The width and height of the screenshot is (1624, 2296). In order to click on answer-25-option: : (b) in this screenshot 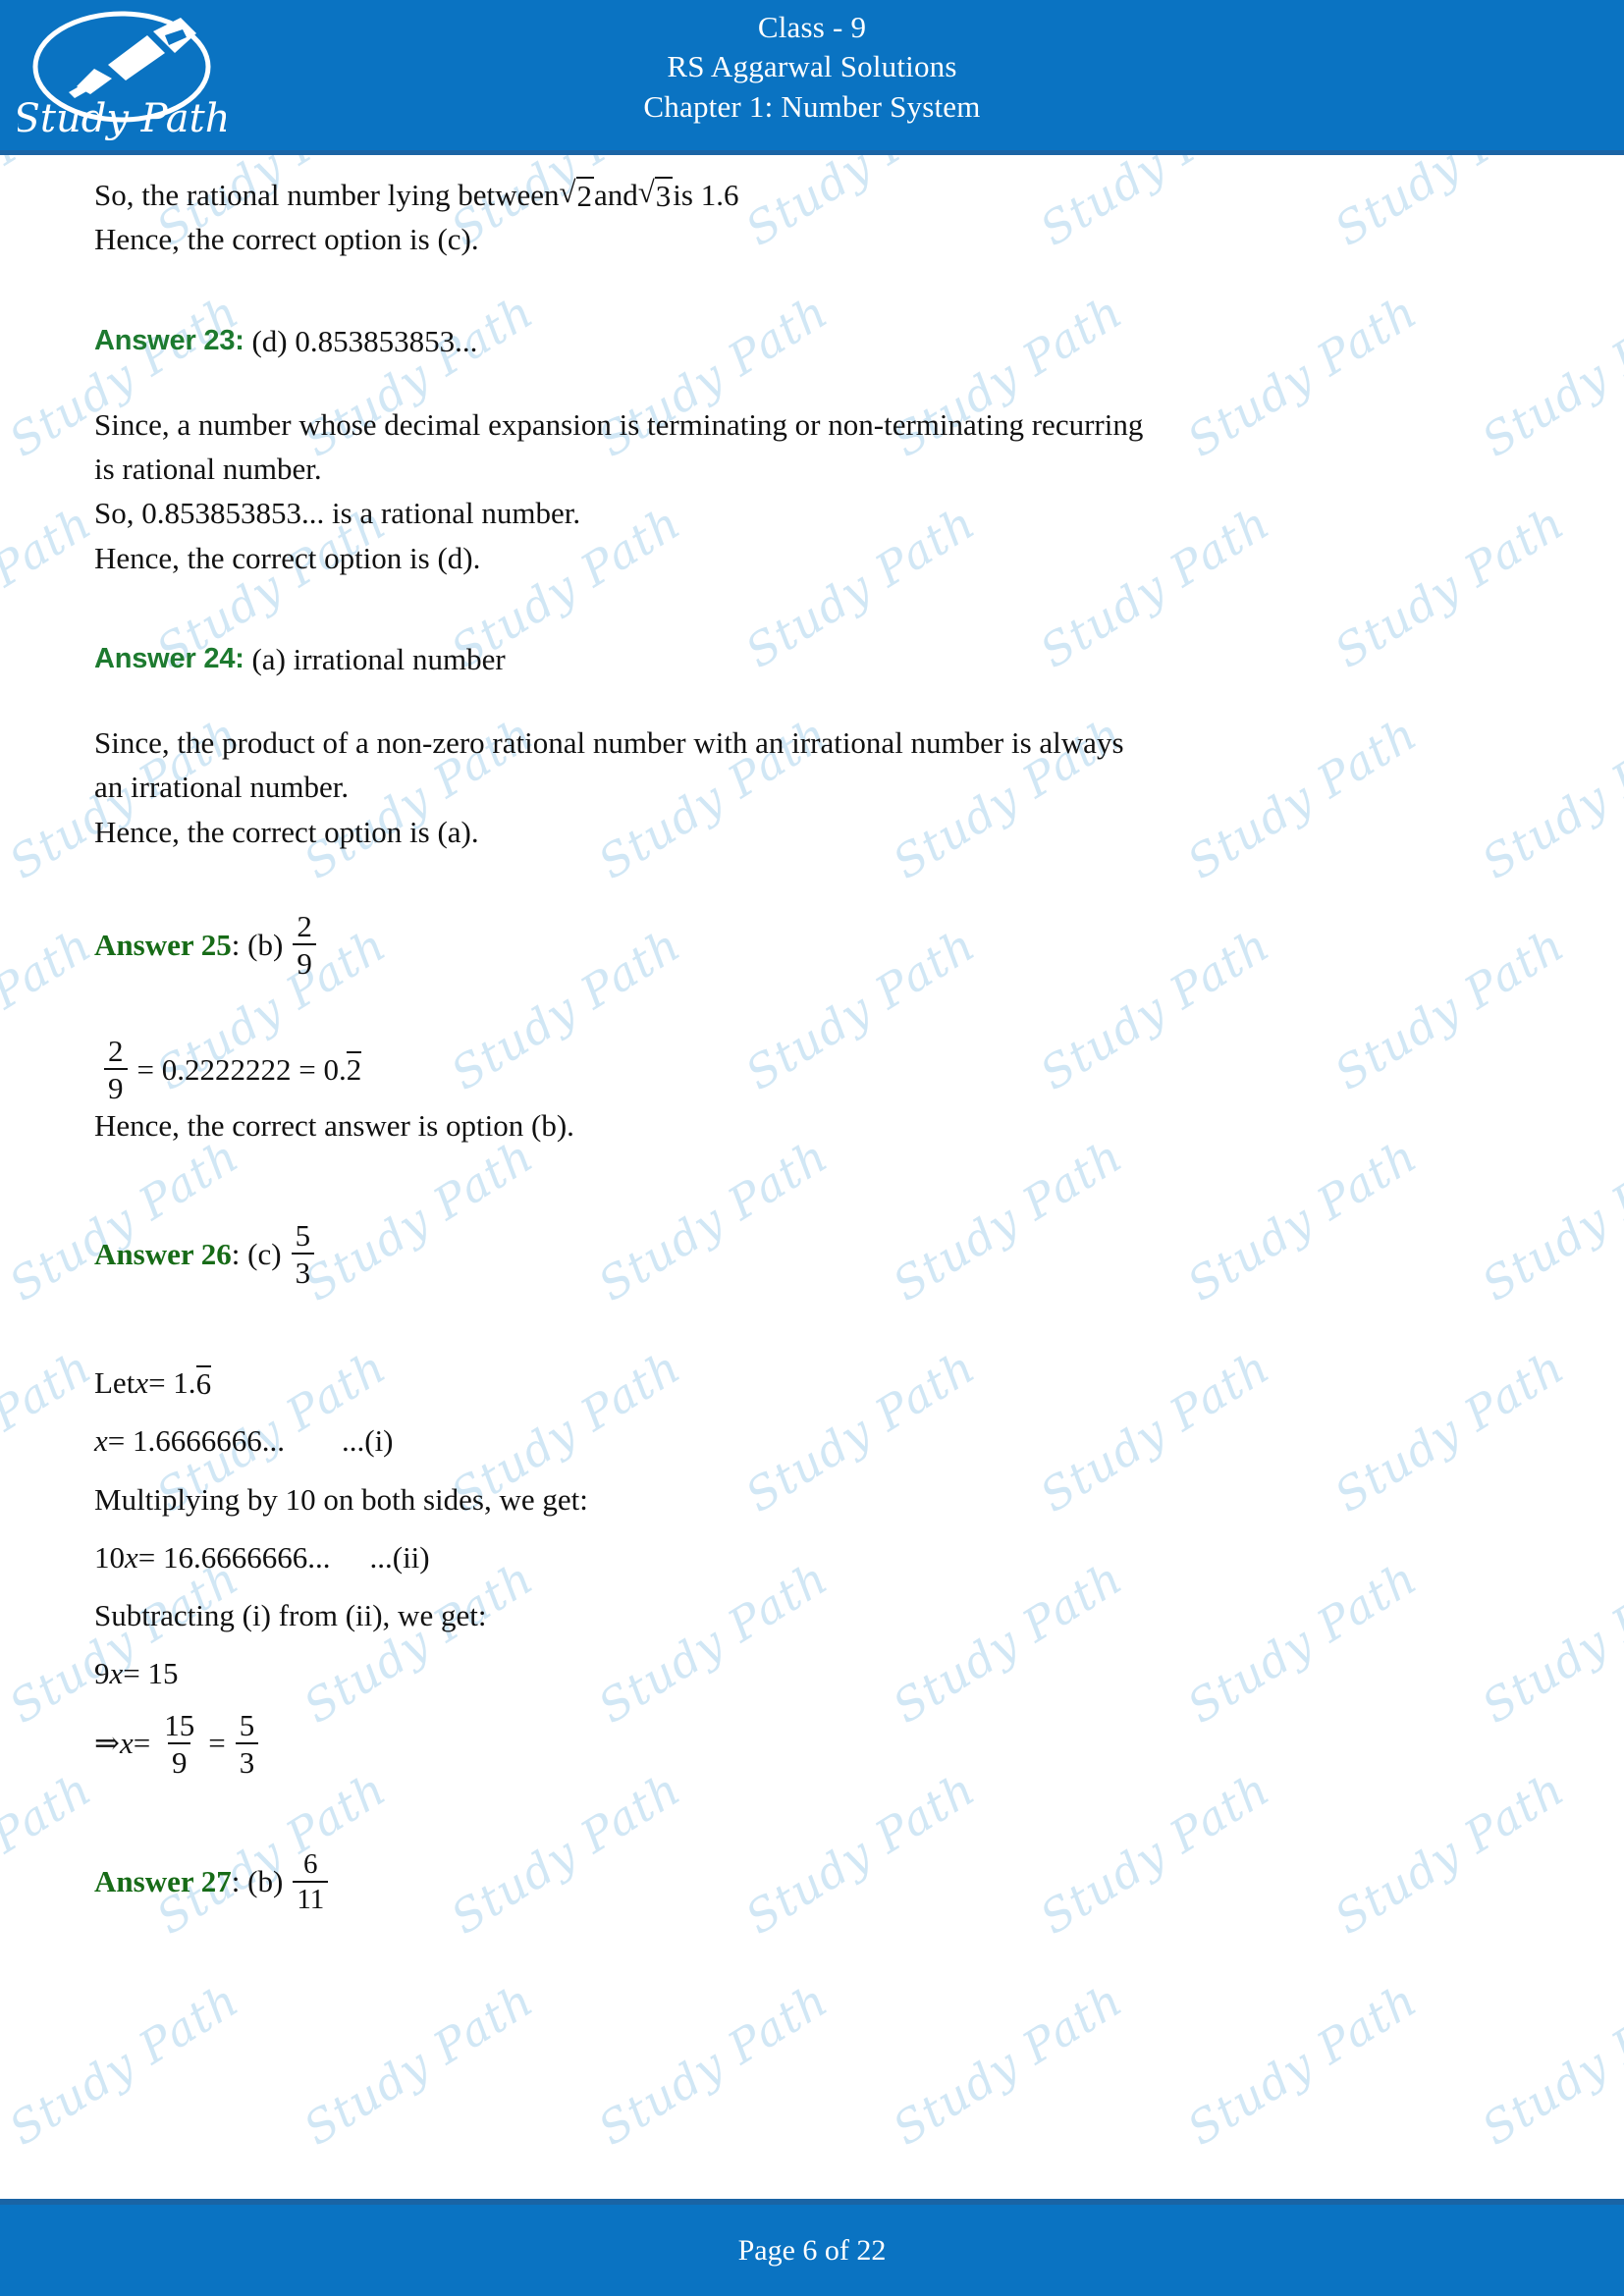, I will do `click(257, 944)`.